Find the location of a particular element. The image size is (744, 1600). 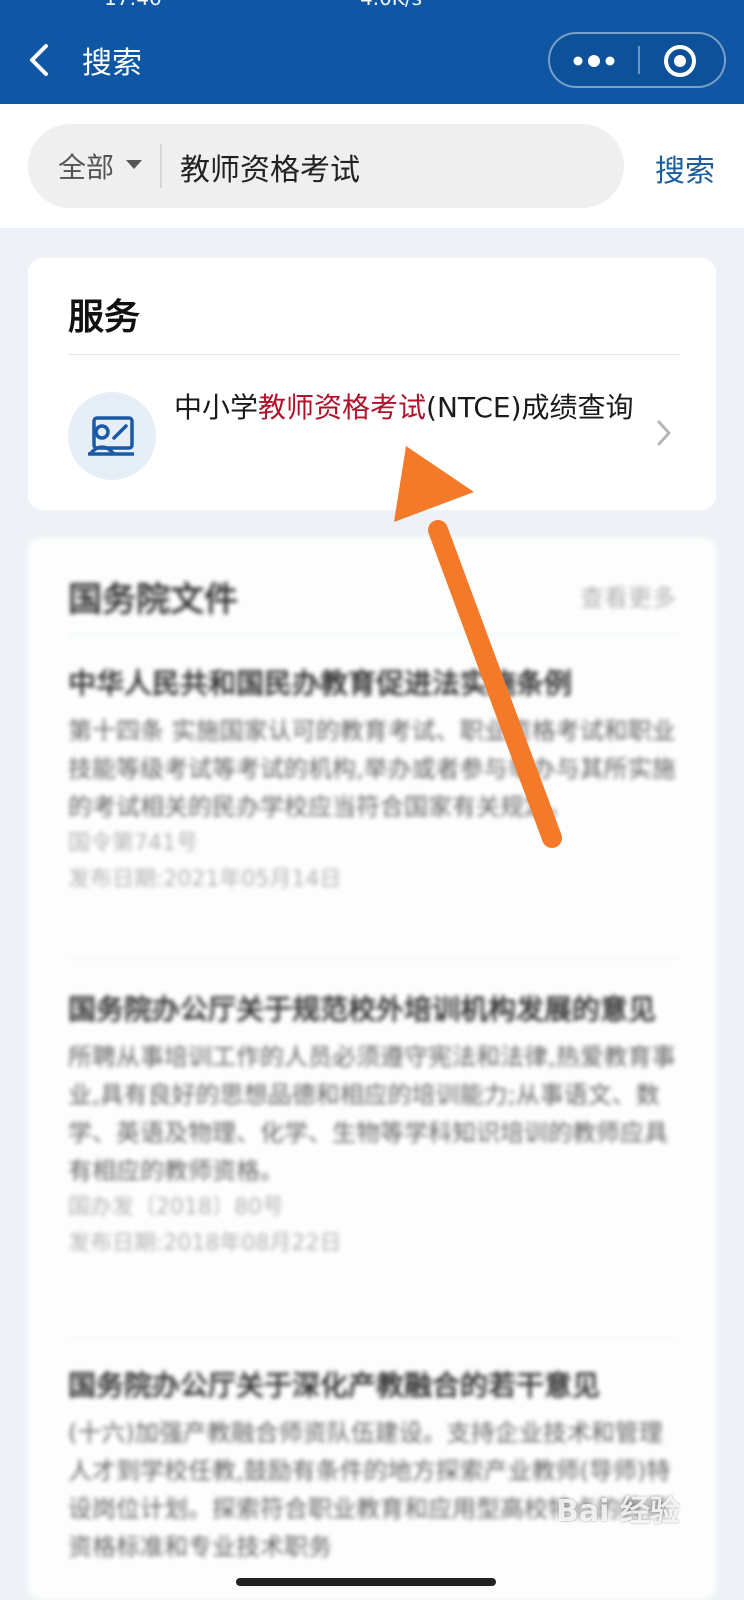

status-time: 17:46 is located at coordinates (133, 5).